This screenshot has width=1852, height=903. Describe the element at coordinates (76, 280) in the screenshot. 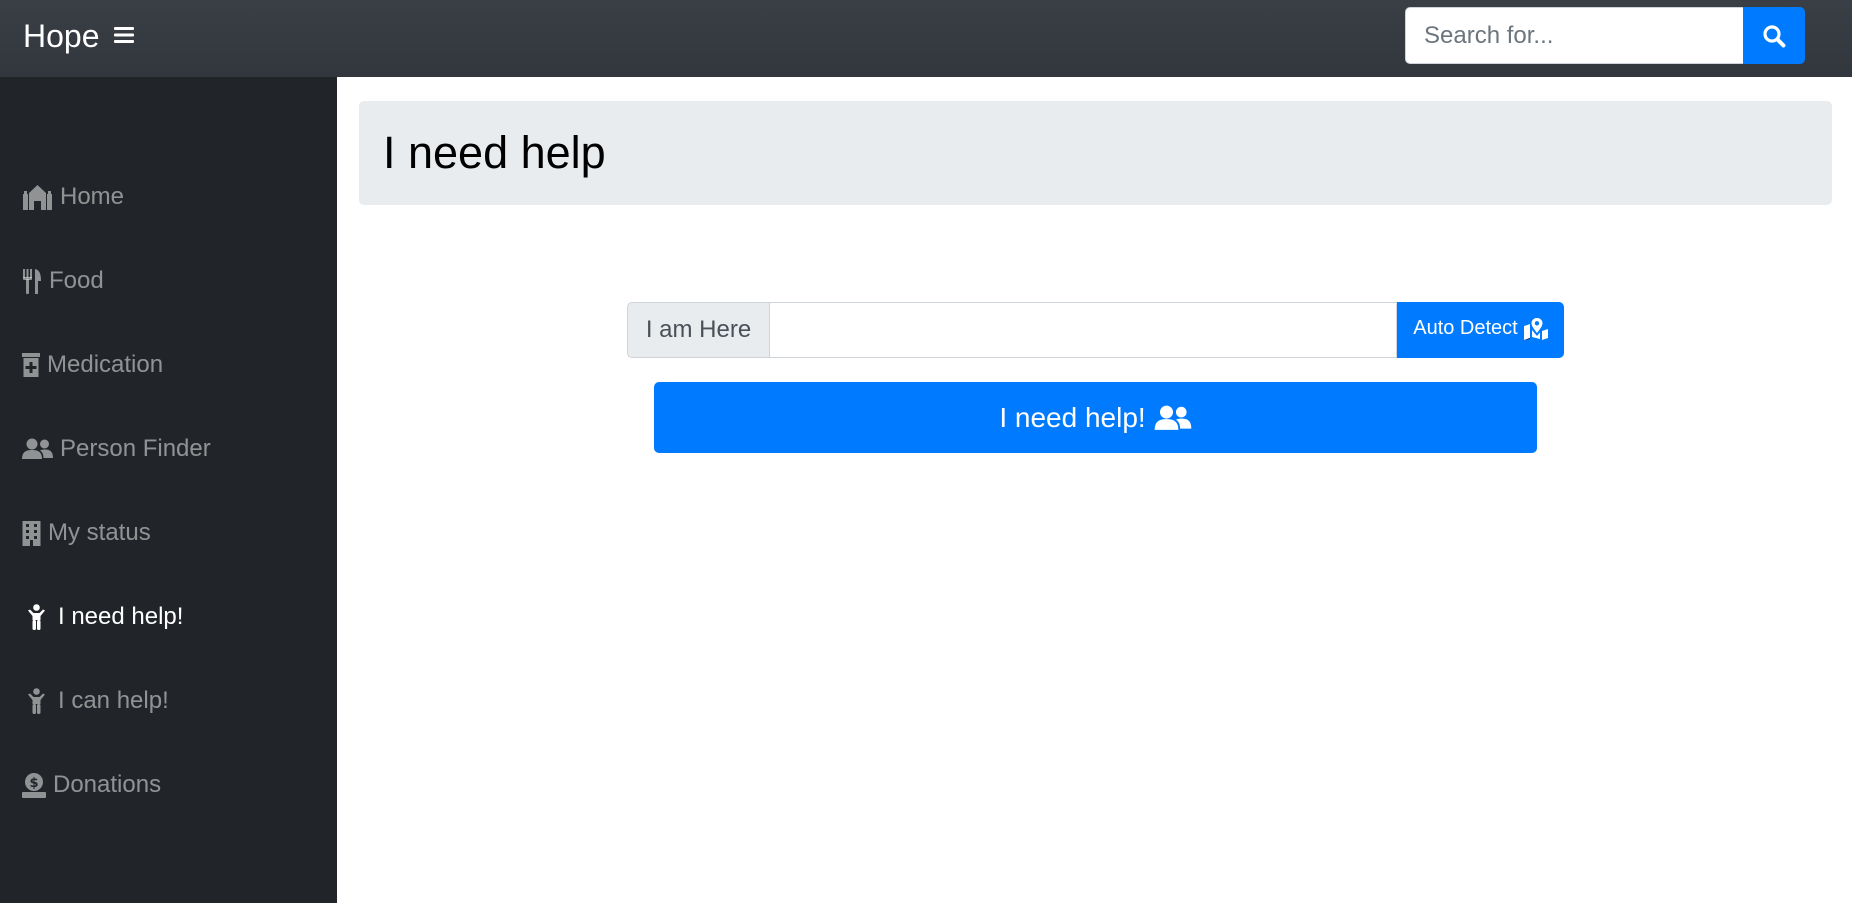

I see `sidebar-item-label: Food` at that location.